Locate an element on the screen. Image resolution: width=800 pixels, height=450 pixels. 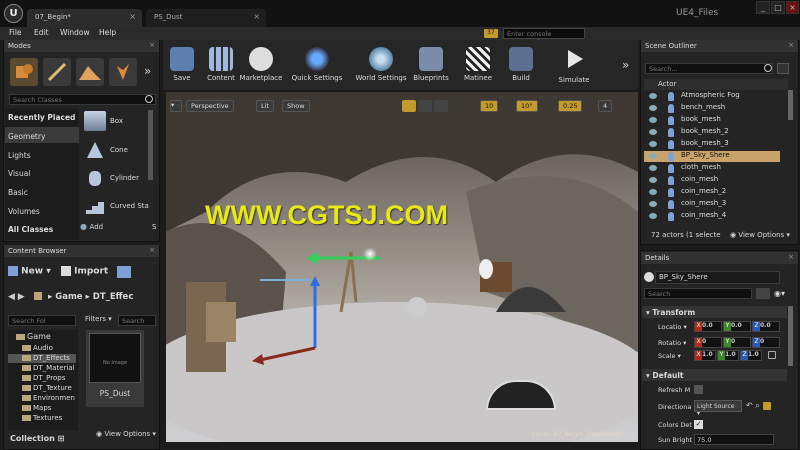
folder-environment: Environmen is located at coordinates (48, 398).